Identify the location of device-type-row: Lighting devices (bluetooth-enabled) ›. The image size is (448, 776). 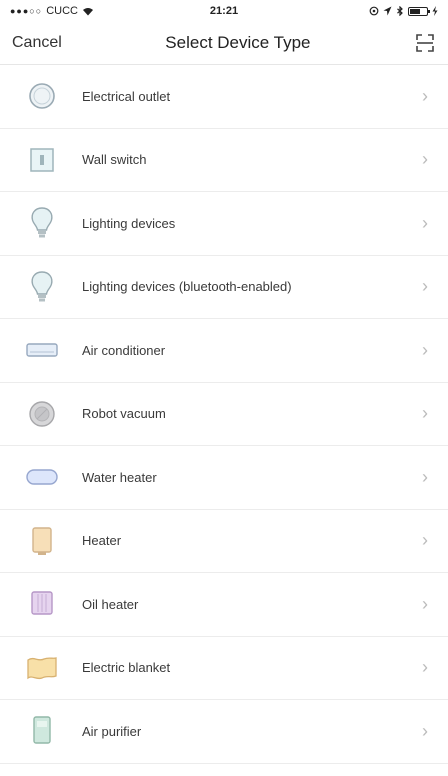
(224, 287).